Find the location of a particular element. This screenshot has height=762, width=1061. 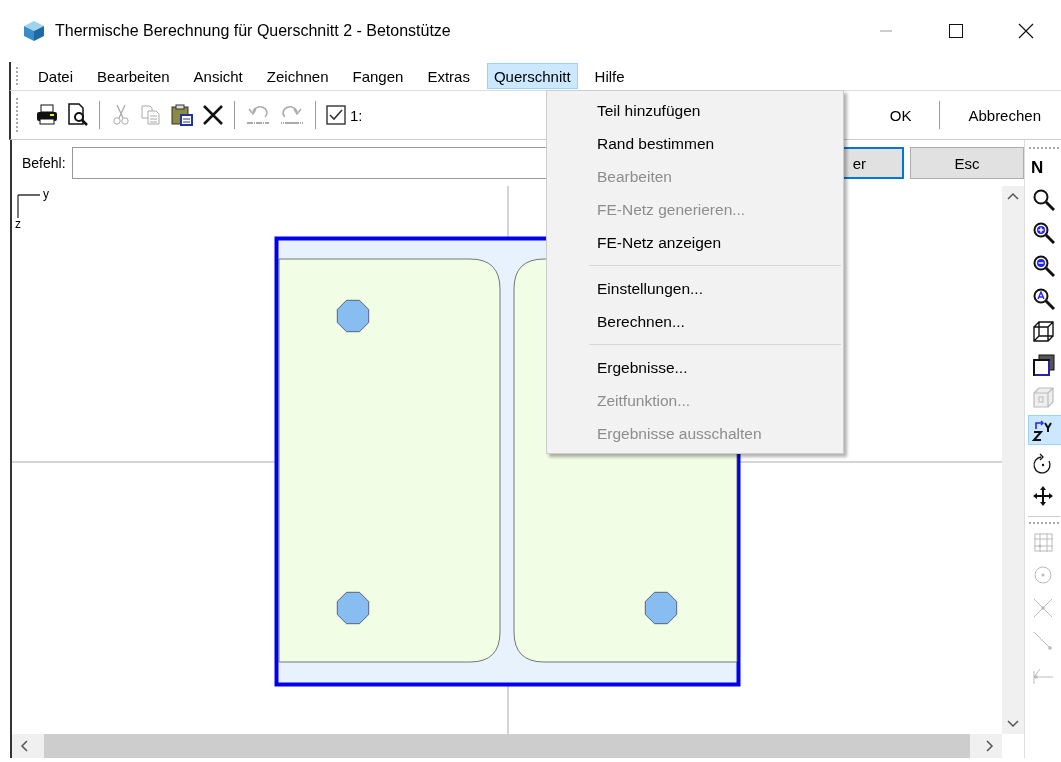

menu-item: Datei is located at coordinates (56, 76).